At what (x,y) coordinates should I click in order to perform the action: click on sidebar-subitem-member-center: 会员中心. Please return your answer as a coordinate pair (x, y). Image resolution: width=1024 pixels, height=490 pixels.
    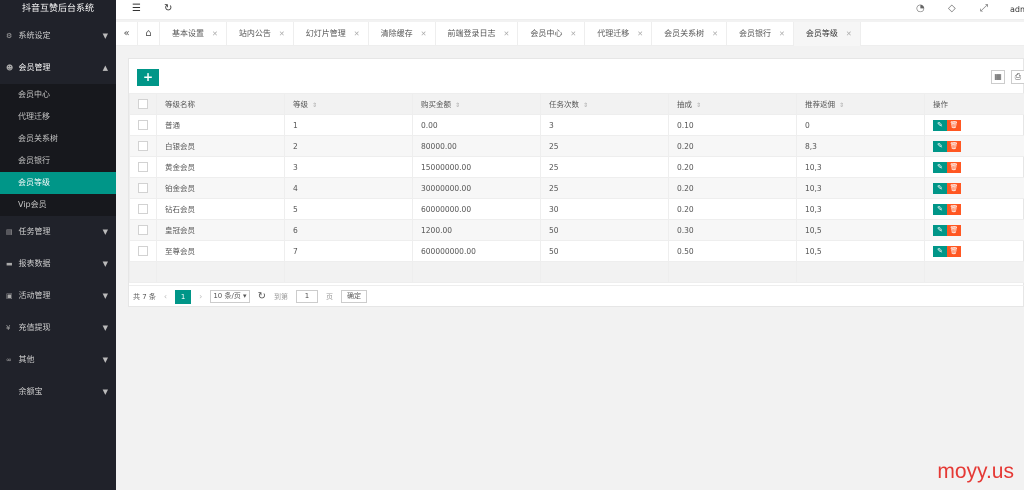
    Looking at the image, I should click on (58, 95).